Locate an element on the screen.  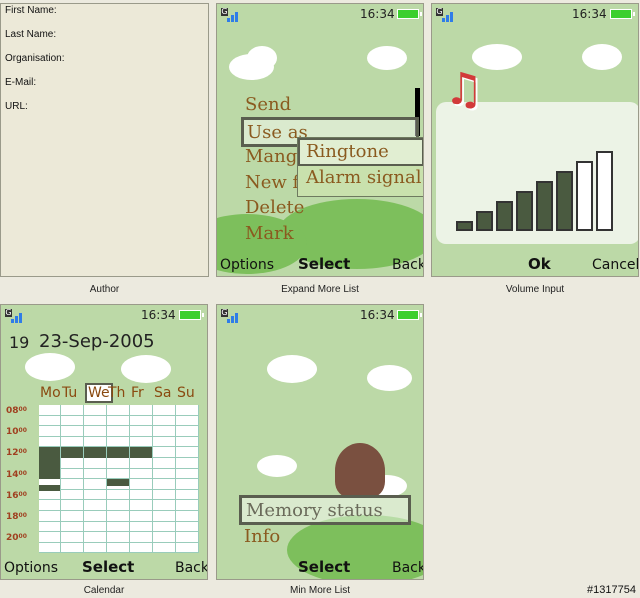
menu-item-delete: Delete is located at coordinates (274, 207).